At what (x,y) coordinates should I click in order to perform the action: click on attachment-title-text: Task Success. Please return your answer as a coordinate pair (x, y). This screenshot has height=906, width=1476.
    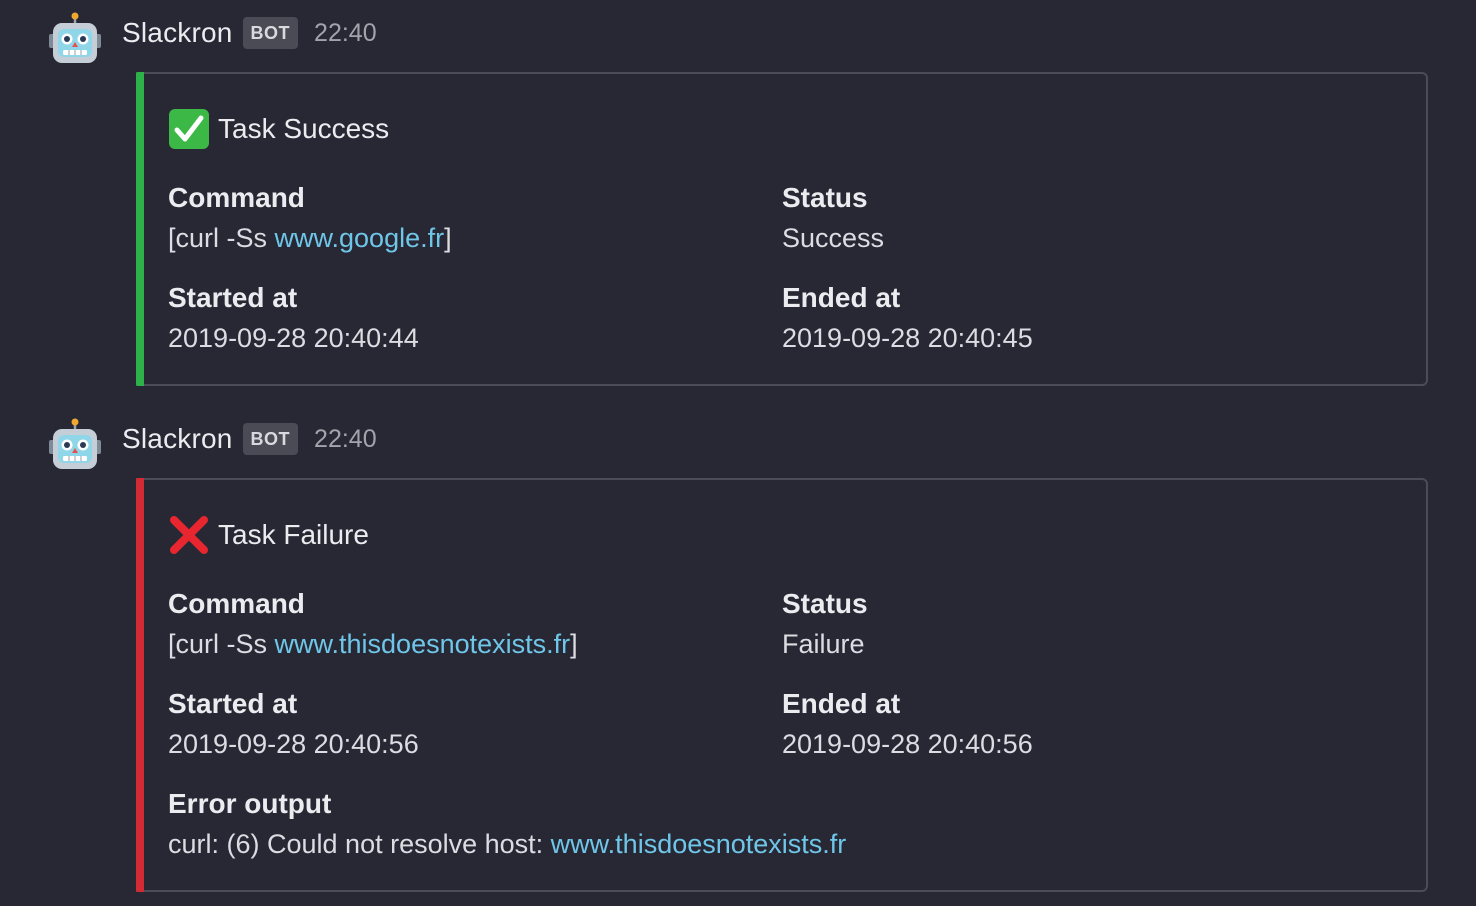
    Looking at the image, I should click on (304, 128).